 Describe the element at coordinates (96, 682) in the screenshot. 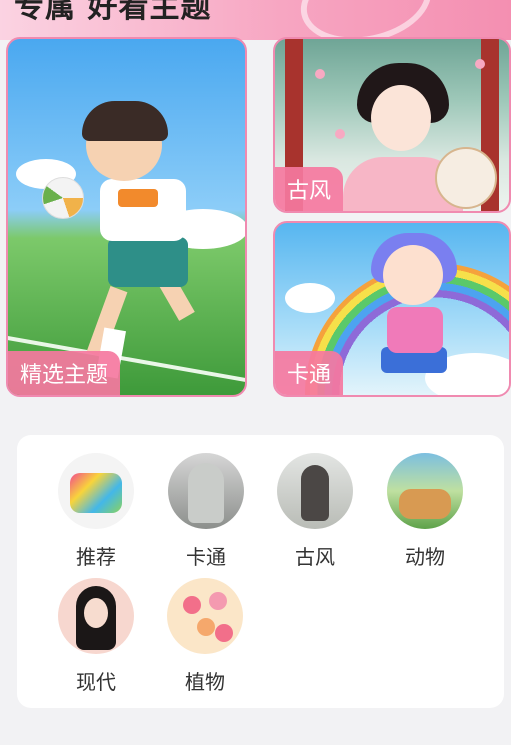

I see `category-label: 现代` at that location.